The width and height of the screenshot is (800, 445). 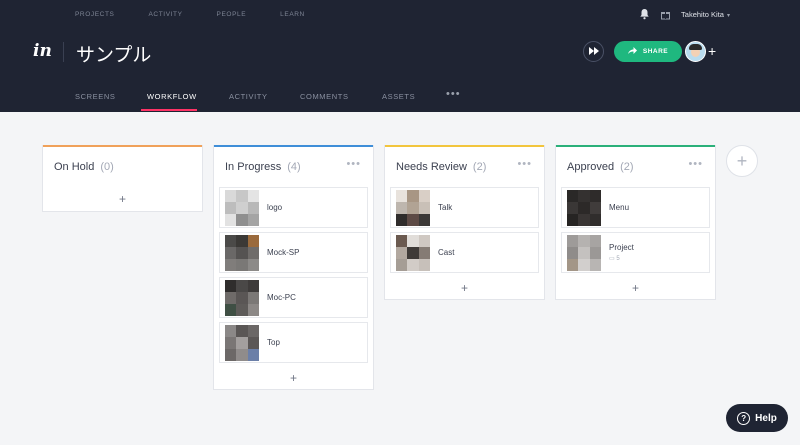 I want to click on column-title: On Hold, so click(x=74, y=167).